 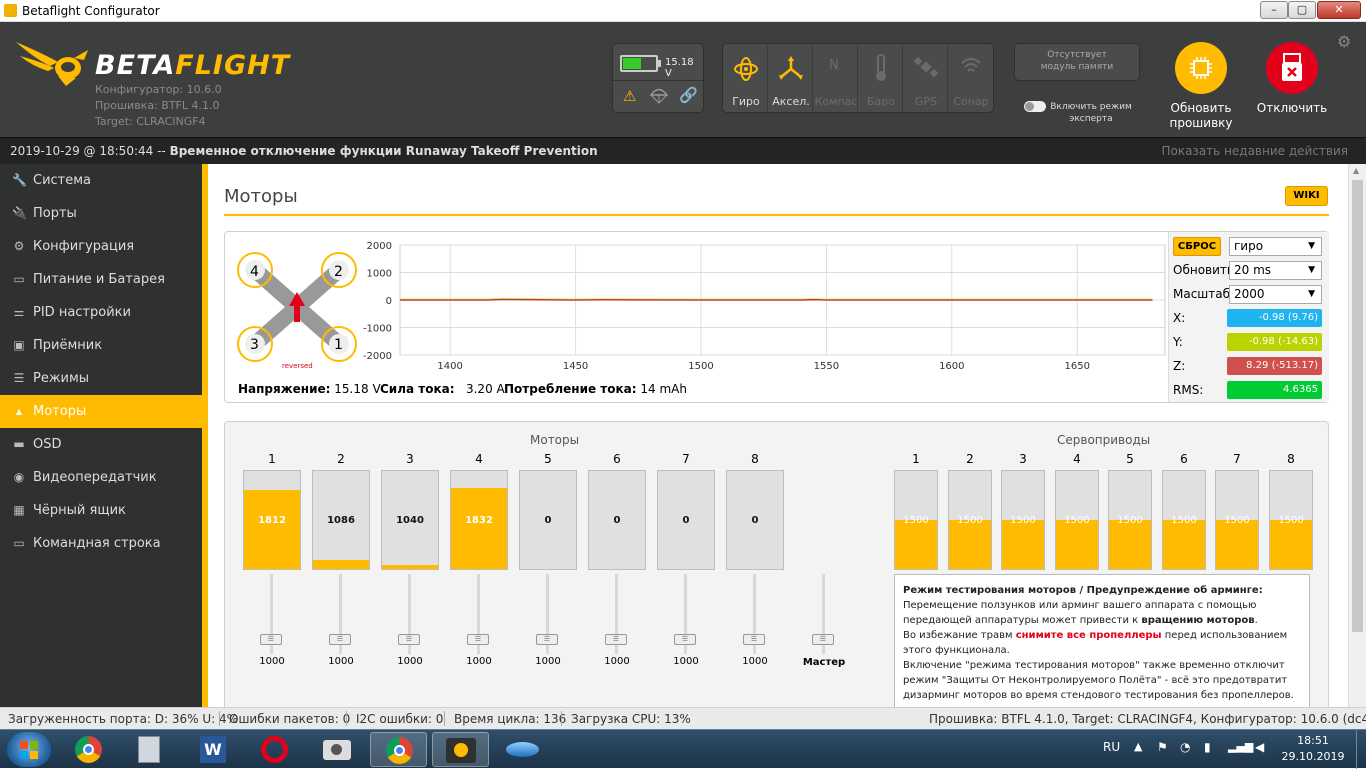 I want to click on settings-gear-icon: ⚙, so click(x=1344, y=41).